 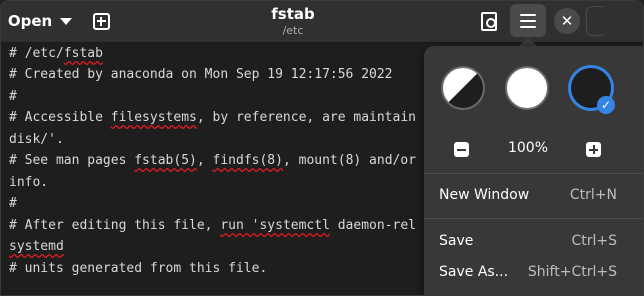 I want to click on menu-item-save-as: Save As... Shift+Ctrl+S, so click(x=536, y=272).